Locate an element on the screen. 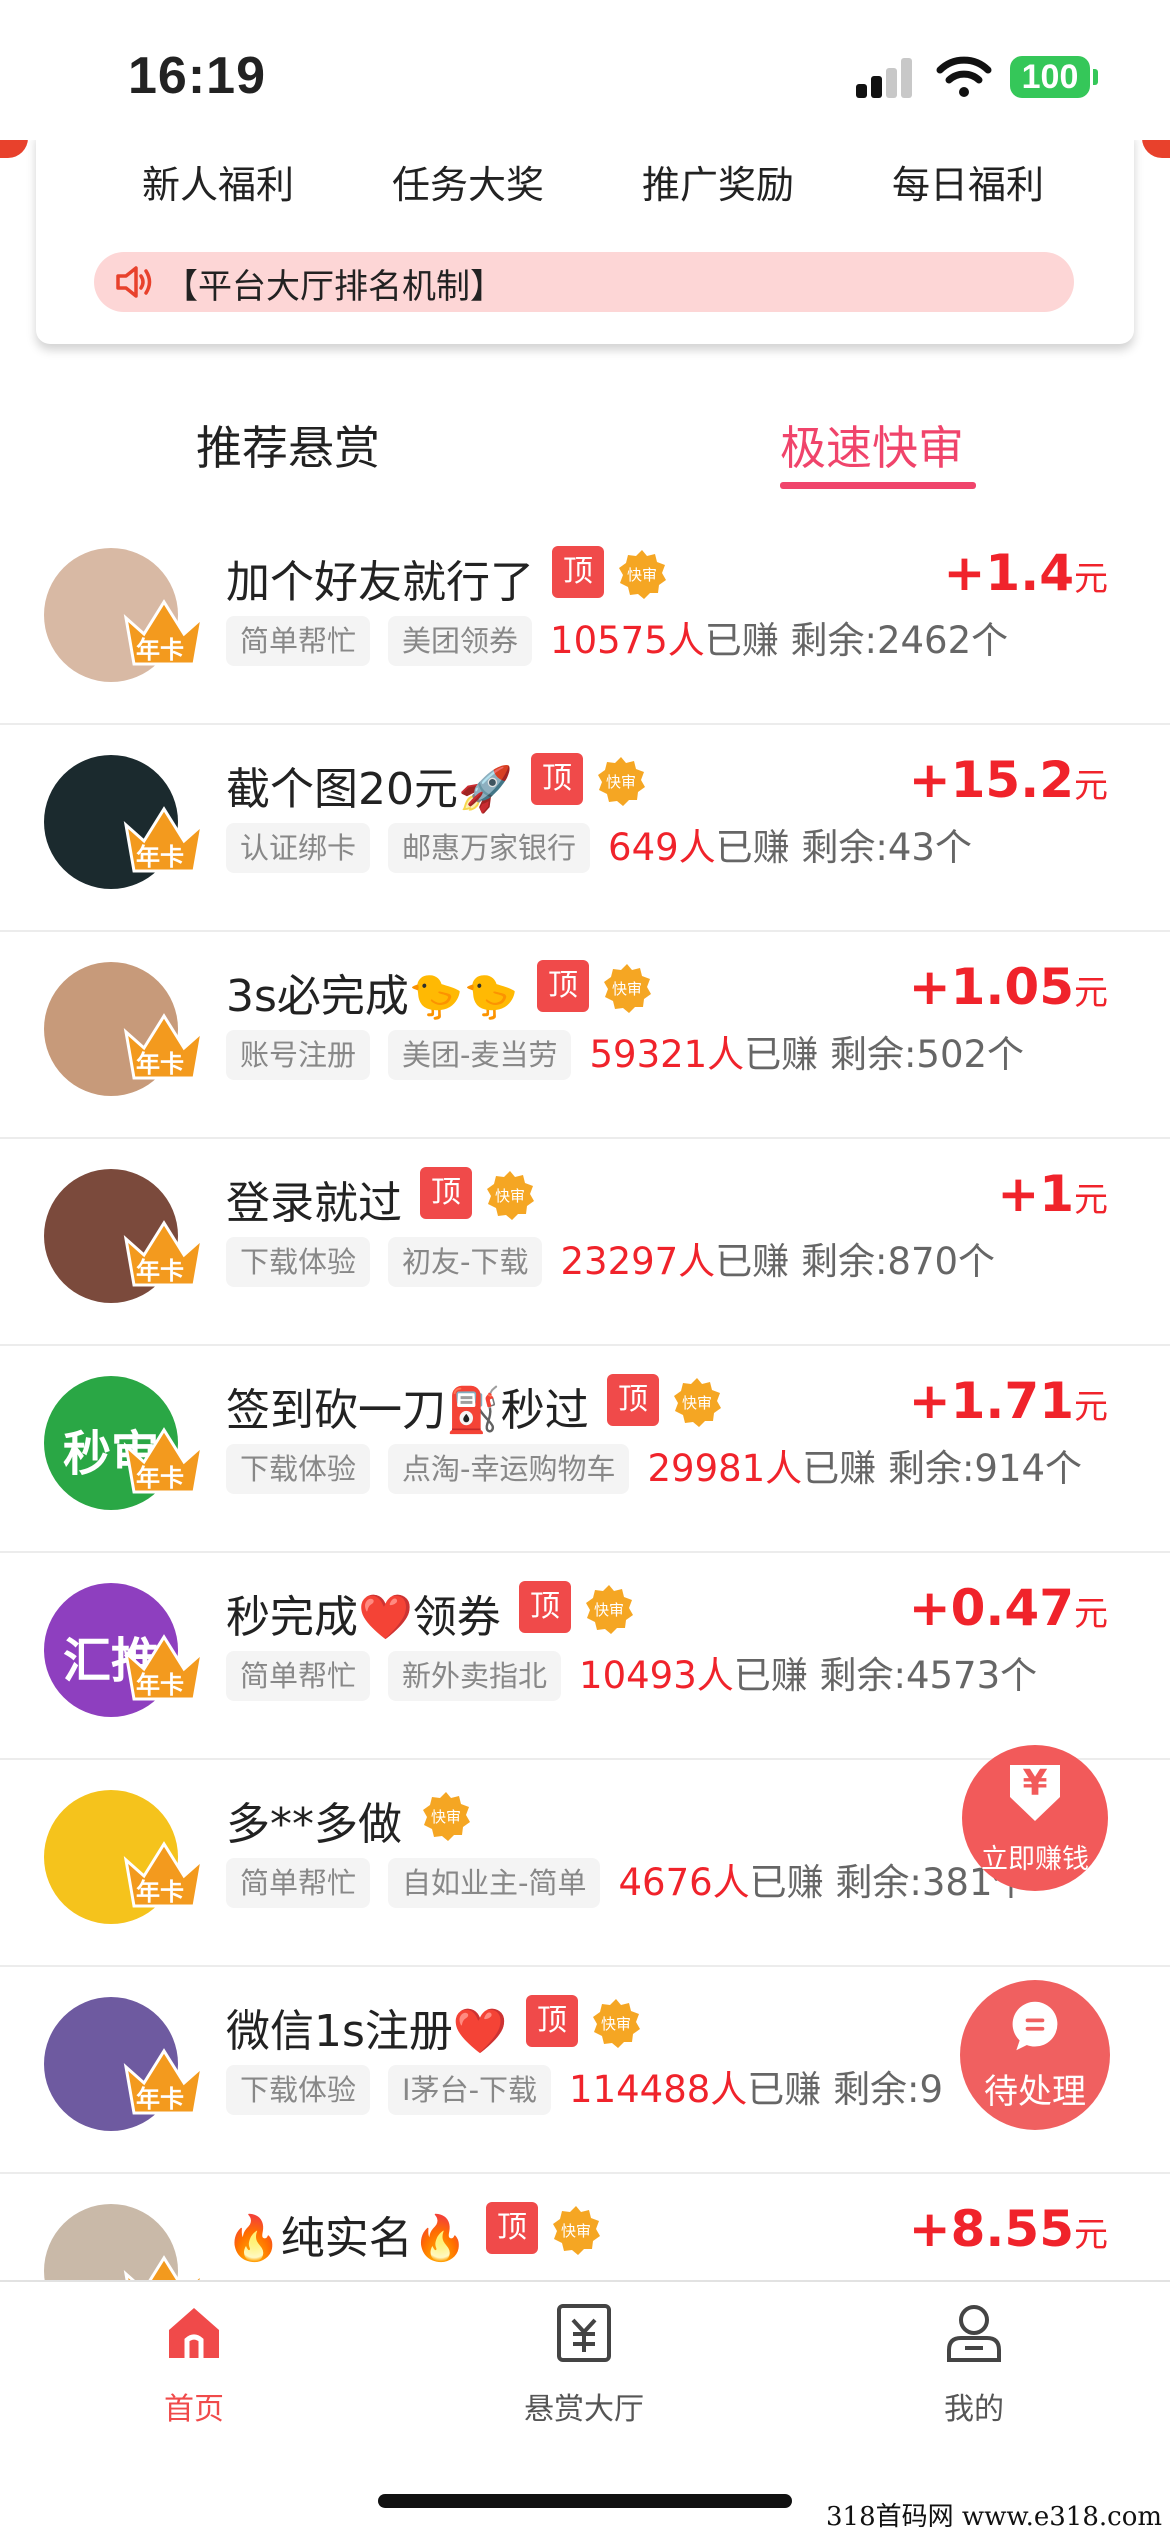  task-tag: 邮惠万家银行 is located at coordinates (489, 848).